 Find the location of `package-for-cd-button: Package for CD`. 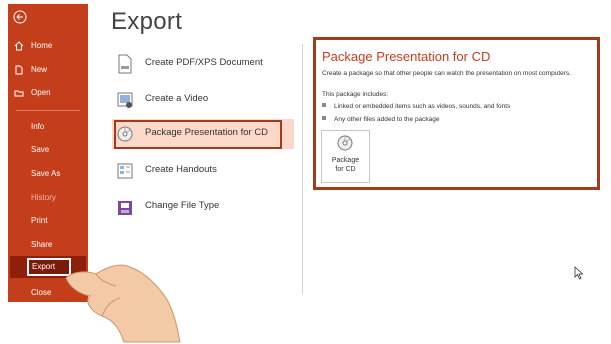

package-for-cd-button: Package for CD is located at coordinates (345, 156).